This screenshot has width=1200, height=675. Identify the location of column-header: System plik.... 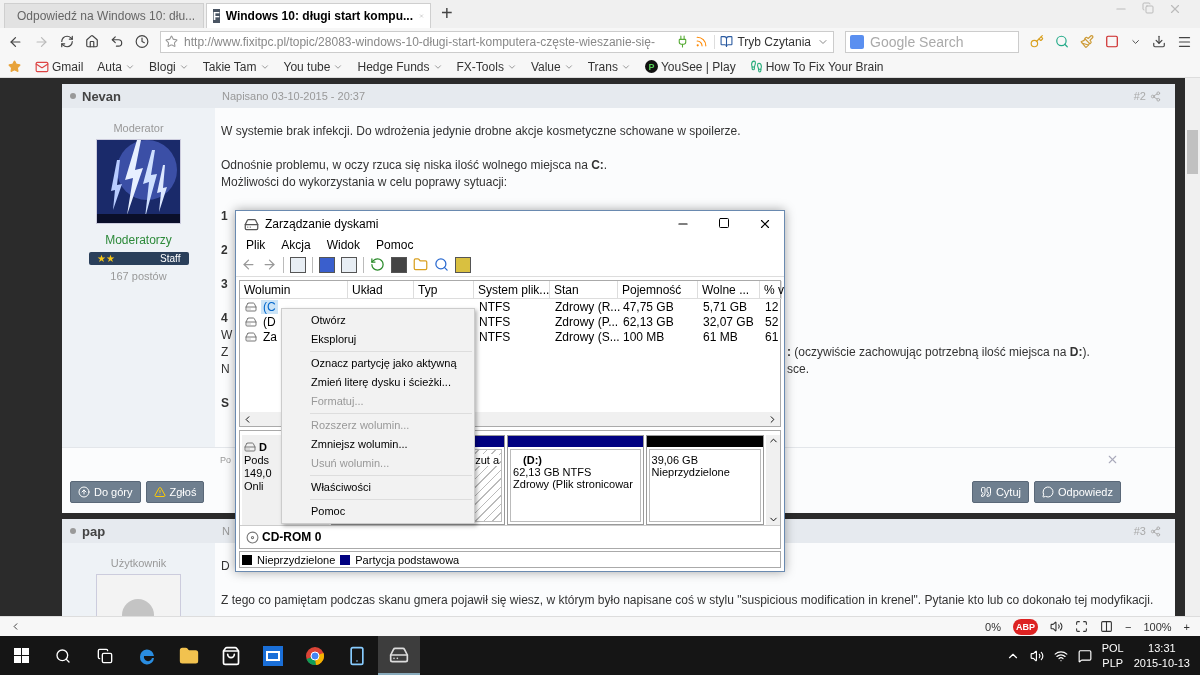
(512, 290).